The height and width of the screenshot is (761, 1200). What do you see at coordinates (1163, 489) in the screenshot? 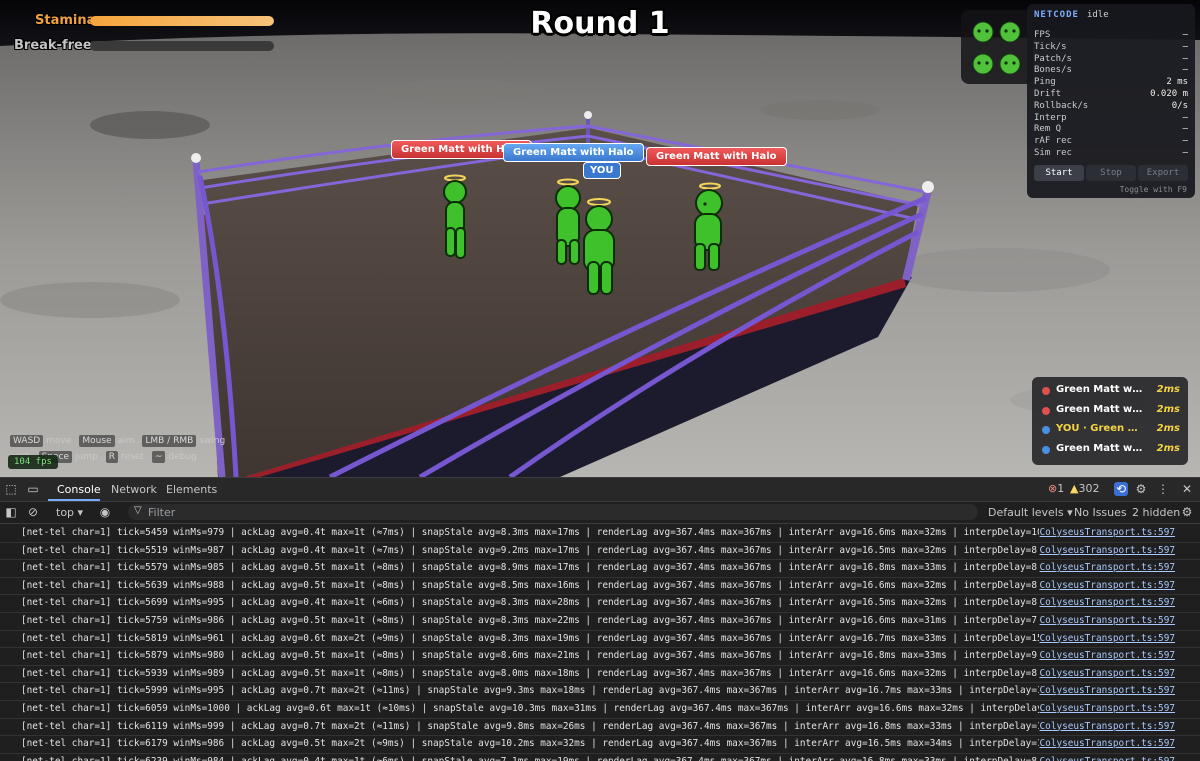
I see `more-options-icon: ⋮` at bounding box center [1163, 489].